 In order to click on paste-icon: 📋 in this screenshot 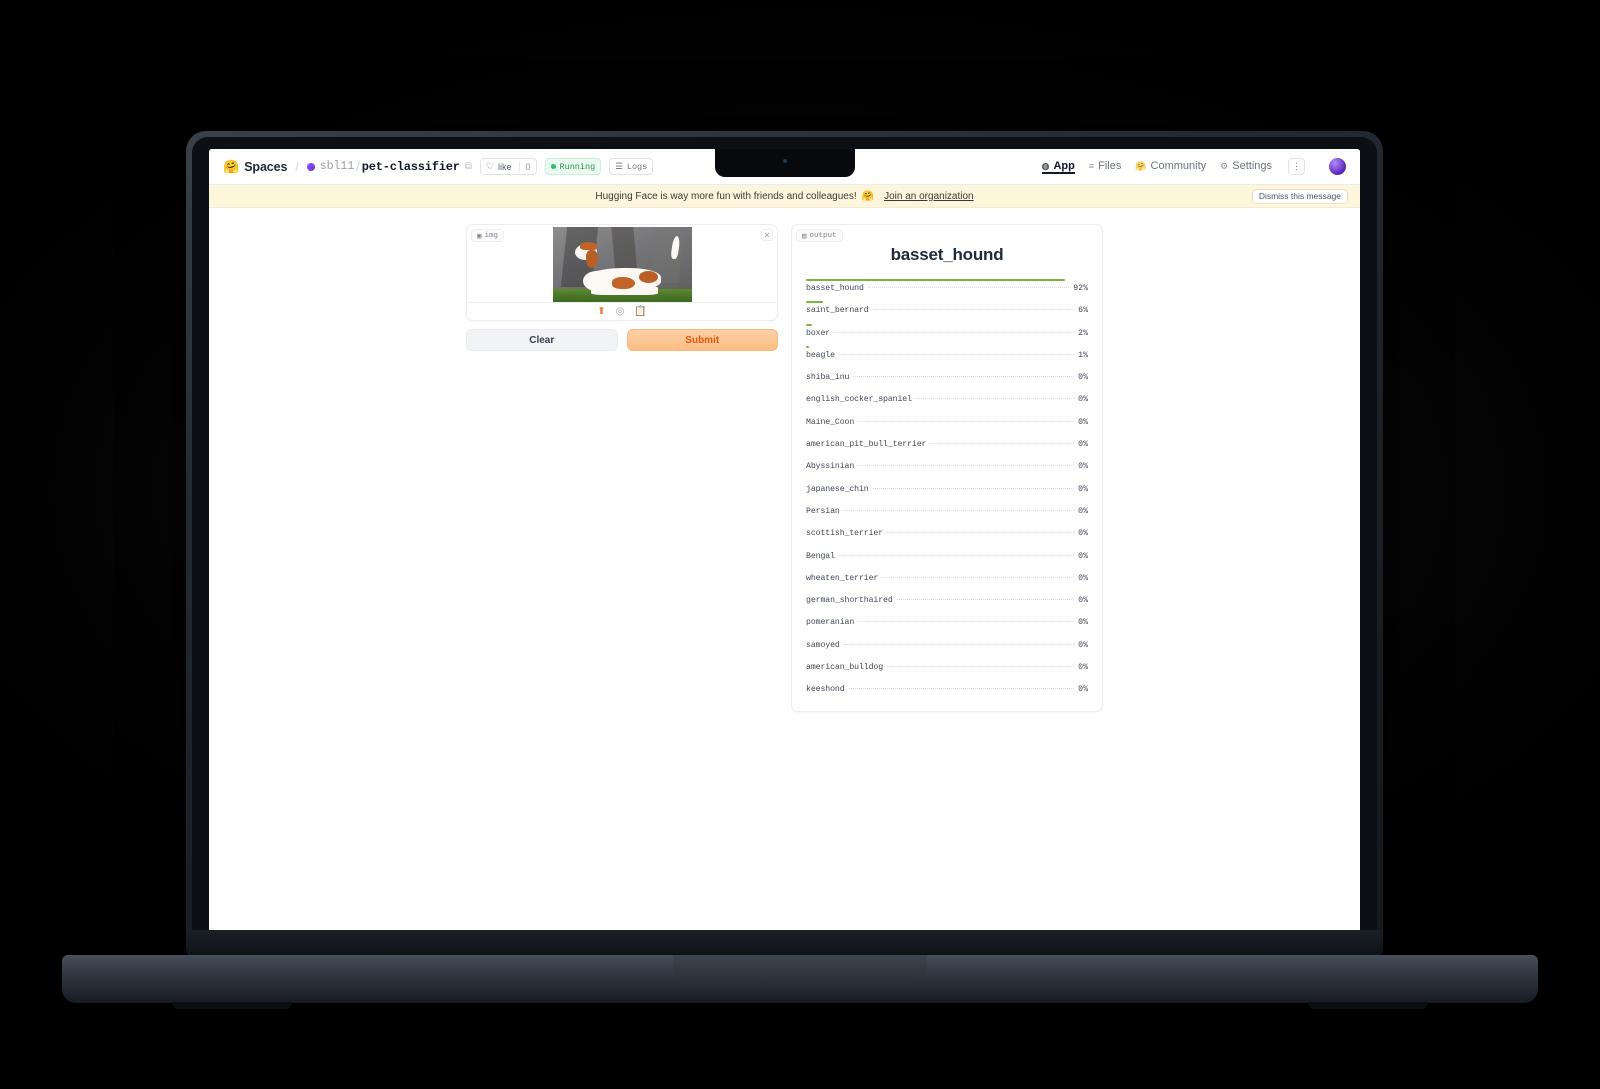, I will do `click(640, 311)`.